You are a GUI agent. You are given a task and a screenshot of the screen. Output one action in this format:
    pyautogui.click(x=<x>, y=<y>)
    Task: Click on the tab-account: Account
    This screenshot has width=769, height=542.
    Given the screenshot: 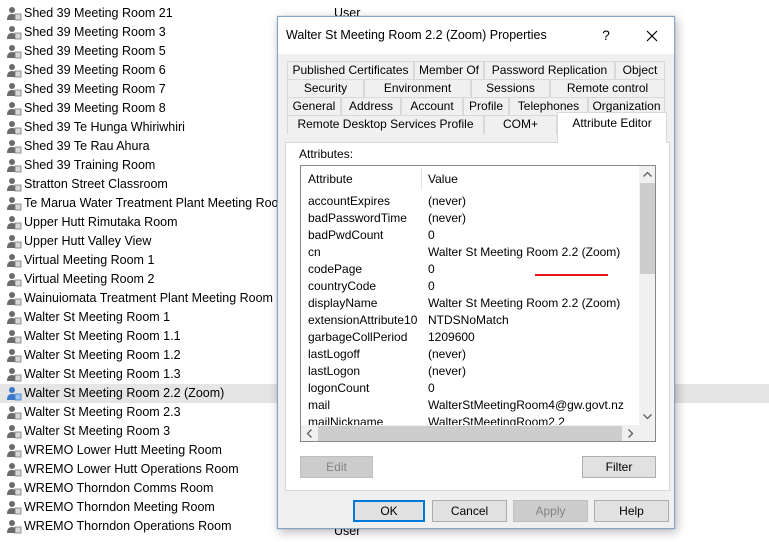 What is the action you would take?
    pyautogui.click(x=432, y=106)
    